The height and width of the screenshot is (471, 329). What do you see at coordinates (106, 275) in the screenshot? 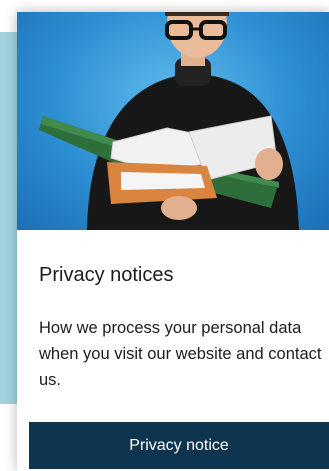
I see `card-title: Privacy notices` at bounding box center [106, 275].